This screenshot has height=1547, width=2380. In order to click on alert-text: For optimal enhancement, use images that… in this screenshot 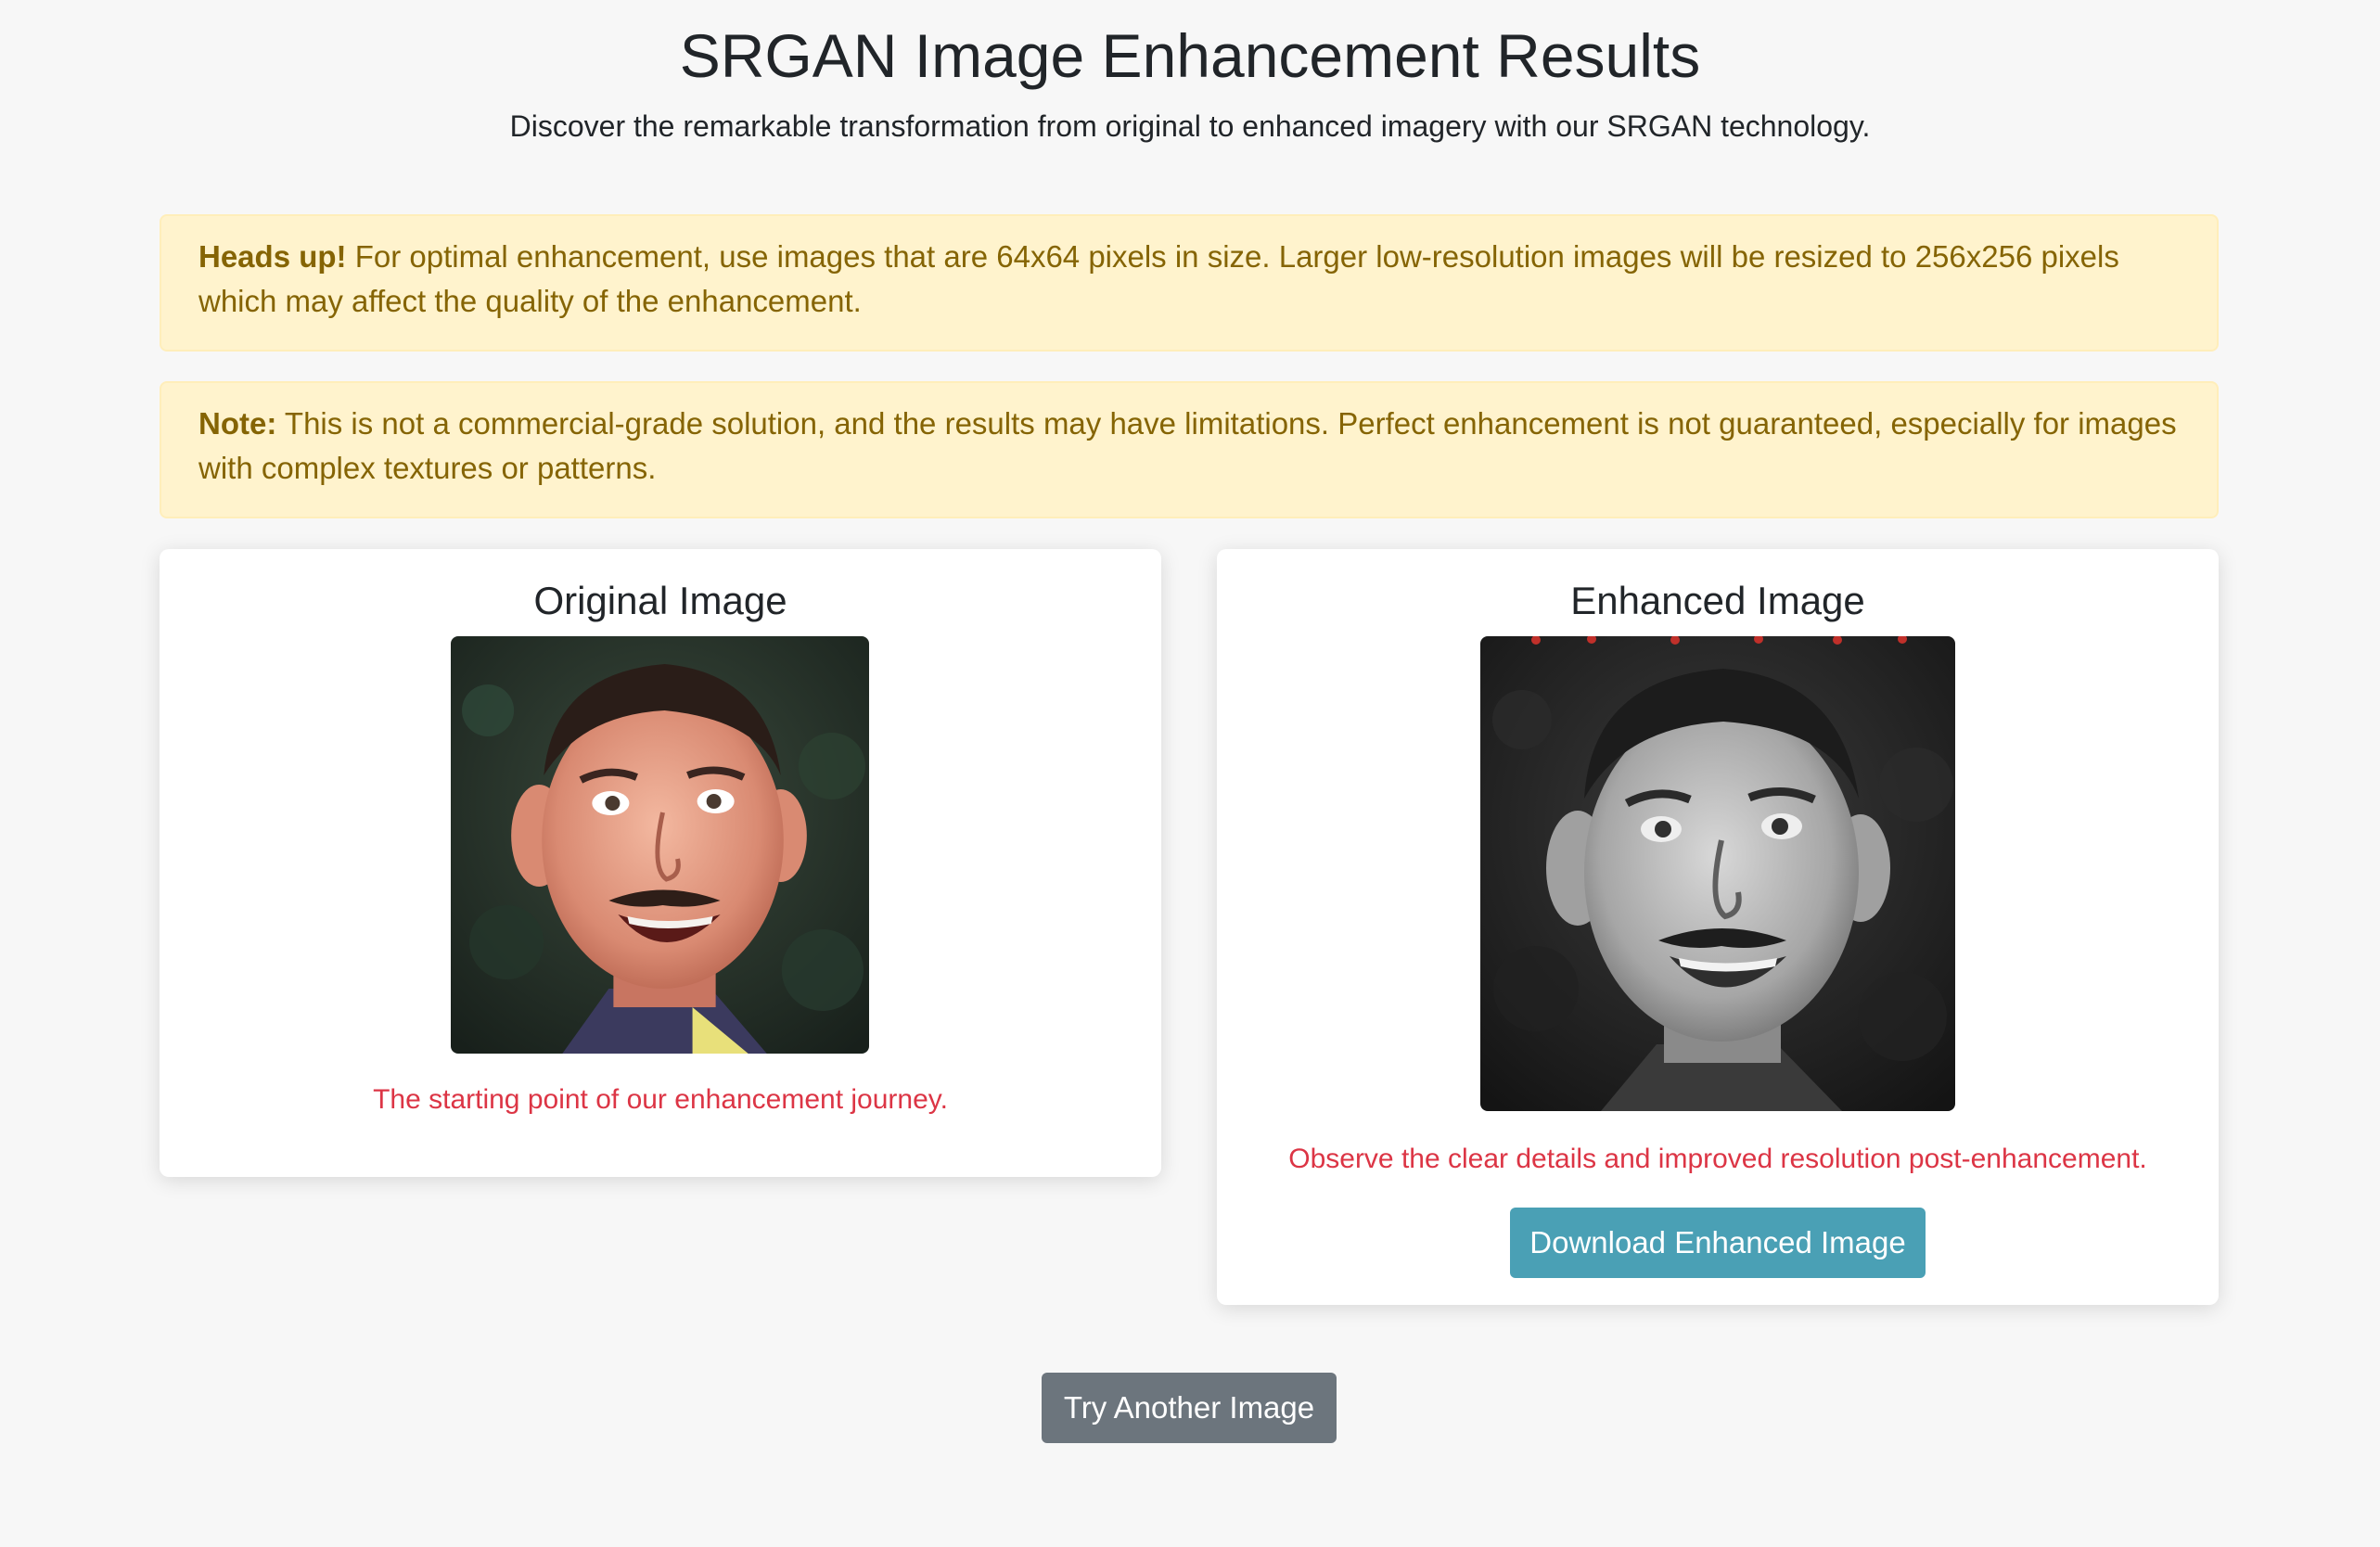, I will do `click(1158, 278)`.